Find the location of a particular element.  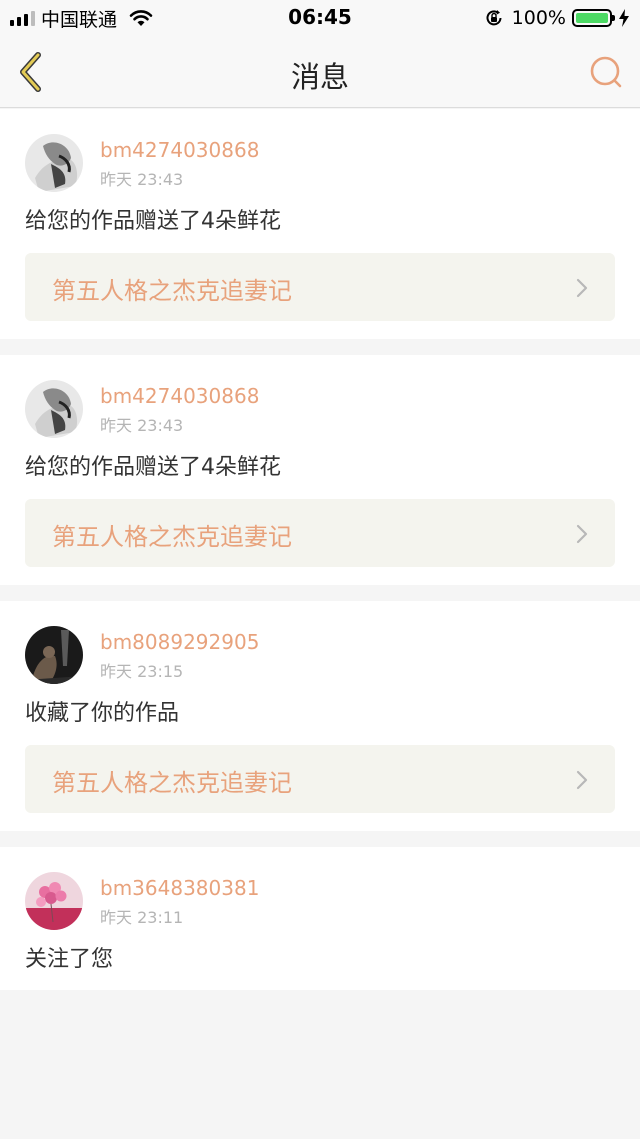

message-header: bm8089292905 昨天 23:15 is located at coordinates (320, 655).